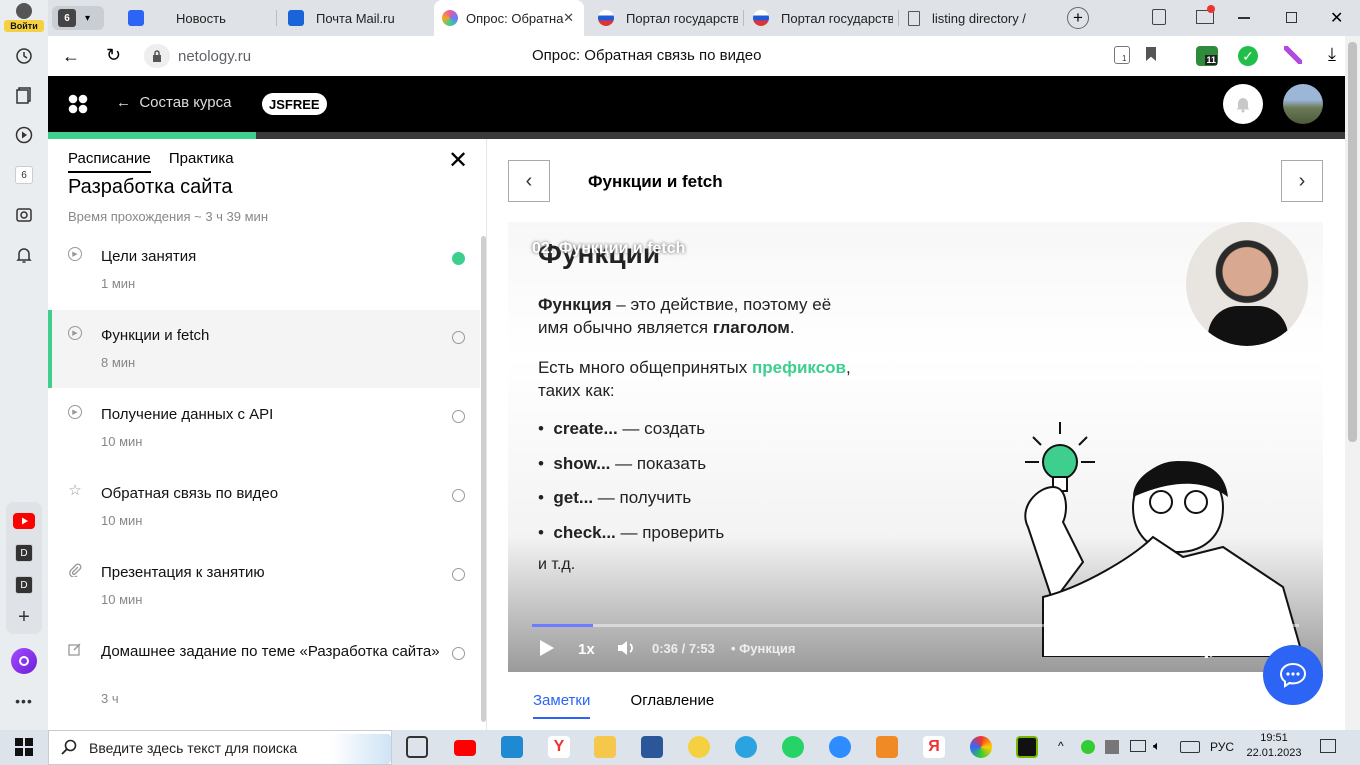 This screenshot has height=765, width=1360. I want to click on yandex-icon: Я, so click(934, 747).